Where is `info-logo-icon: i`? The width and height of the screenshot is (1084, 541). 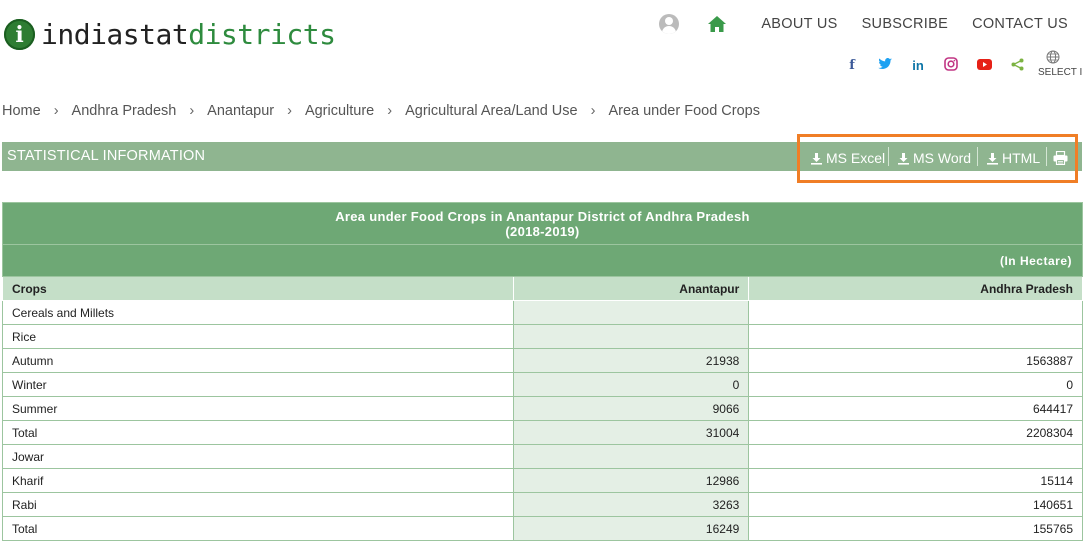 info-logo-icon: i is located at coordinates (19, 34).